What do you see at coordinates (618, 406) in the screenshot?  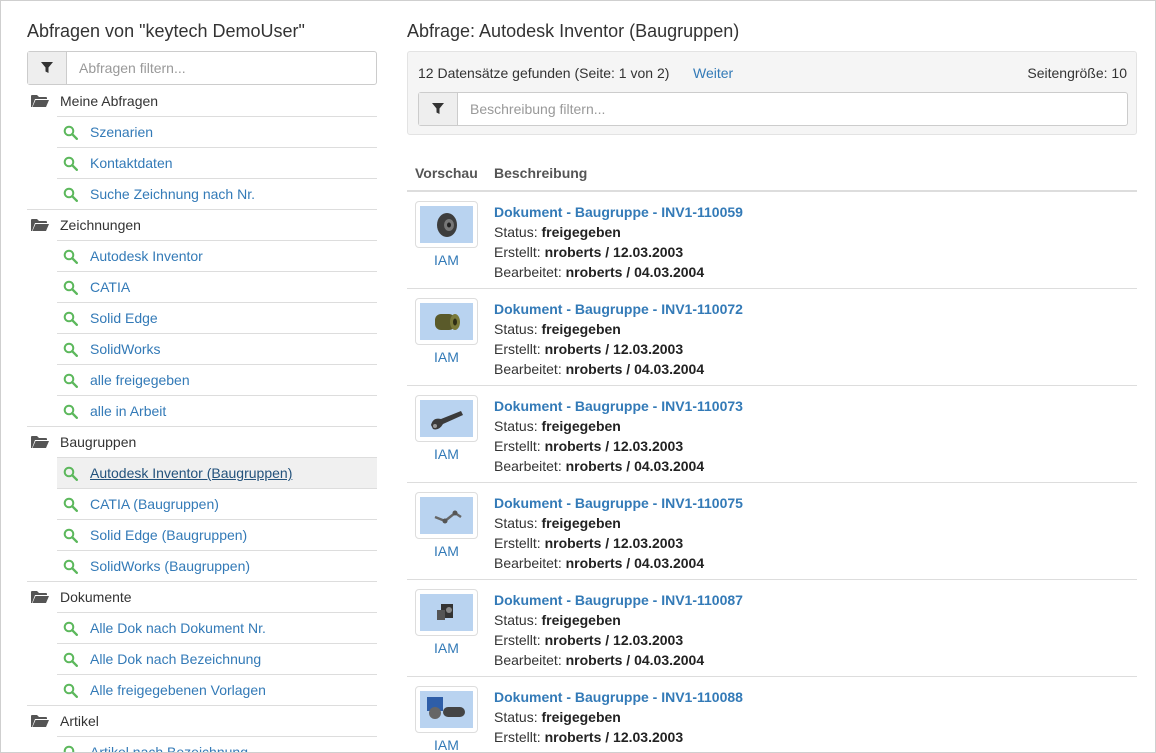 I see `document-title-link: Dokument - Baugruppe - INV1-110073` at bounding box center [618, 406].